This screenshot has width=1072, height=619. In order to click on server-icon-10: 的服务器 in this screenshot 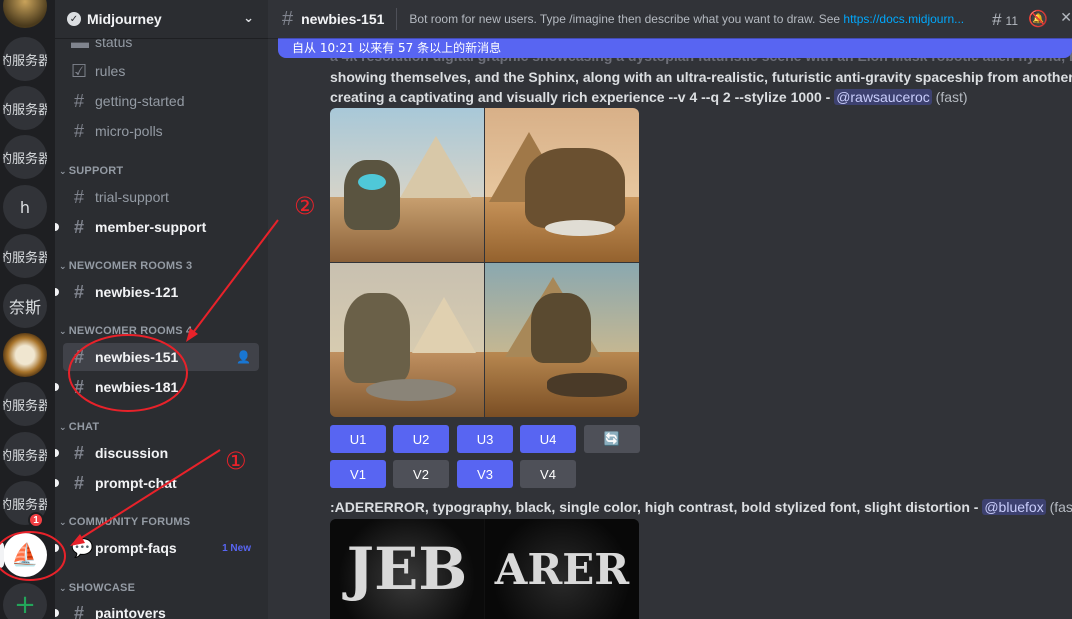, I will do `click(25, 454)`.